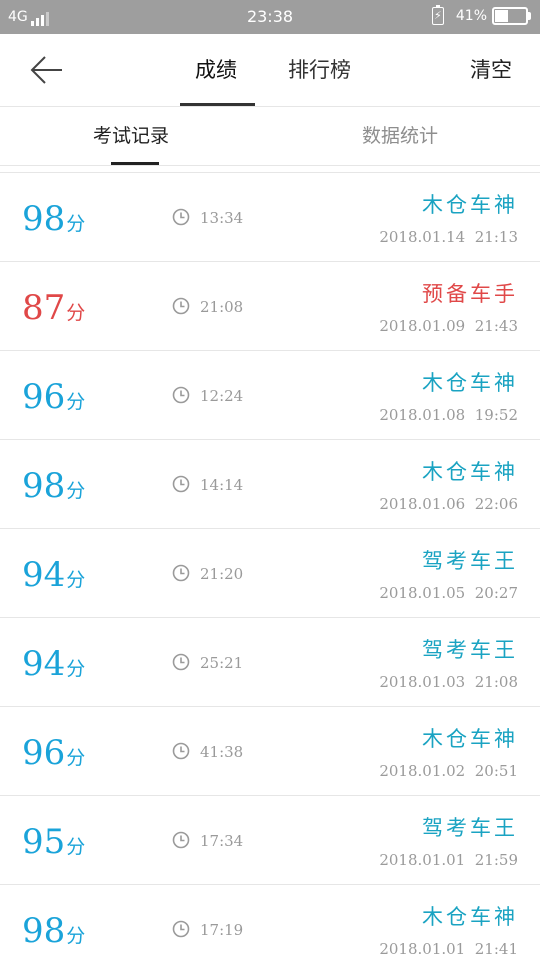  I want to click on record-row: 98分 14:14 木仓车神 2018.01.06 22:06, so click(270, 484).